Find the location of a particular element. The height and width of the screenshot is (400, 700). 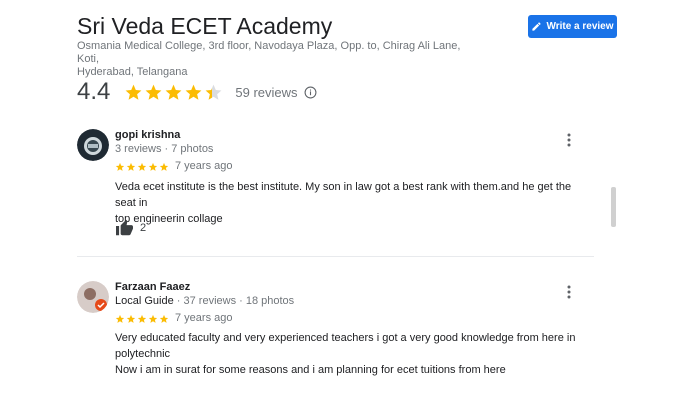

rating-summary: 4.4 59 reviews is located at coordinates (197, 92).